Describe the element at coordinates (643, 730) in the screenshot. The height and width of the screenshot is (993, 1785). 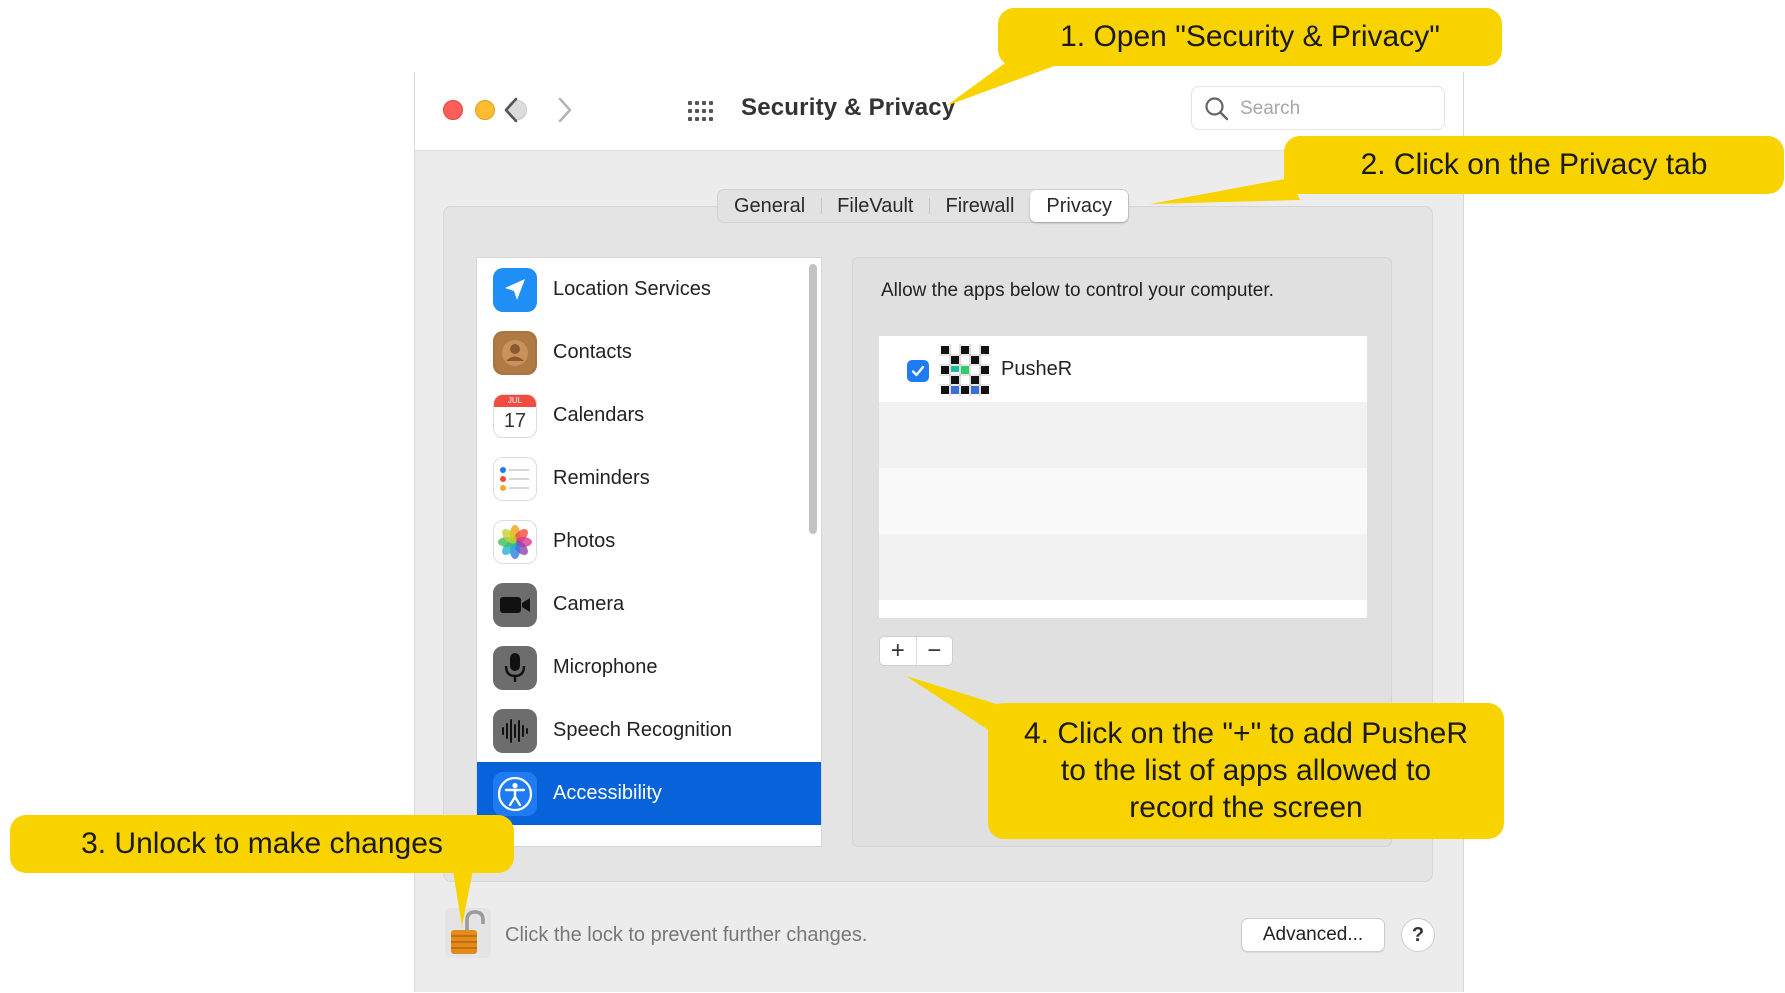
I see `sidebar-item-label: Speech Recognition` at that location.